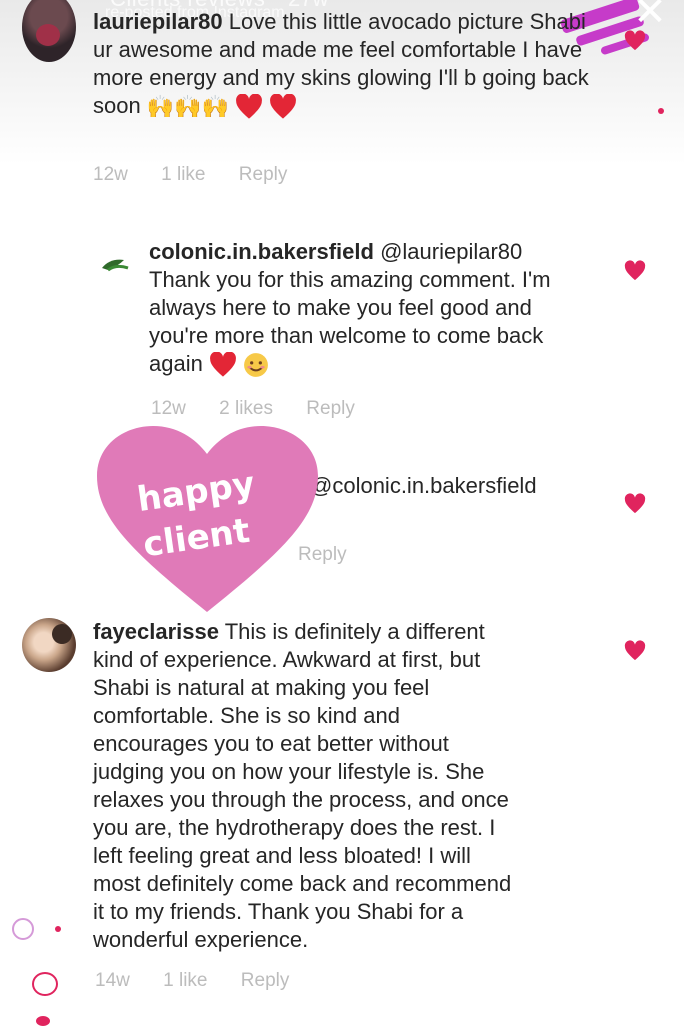  Describe the element at coordinates (183, 174) in the screenshot. I see `comment-1-likes: 1 like` at that location.